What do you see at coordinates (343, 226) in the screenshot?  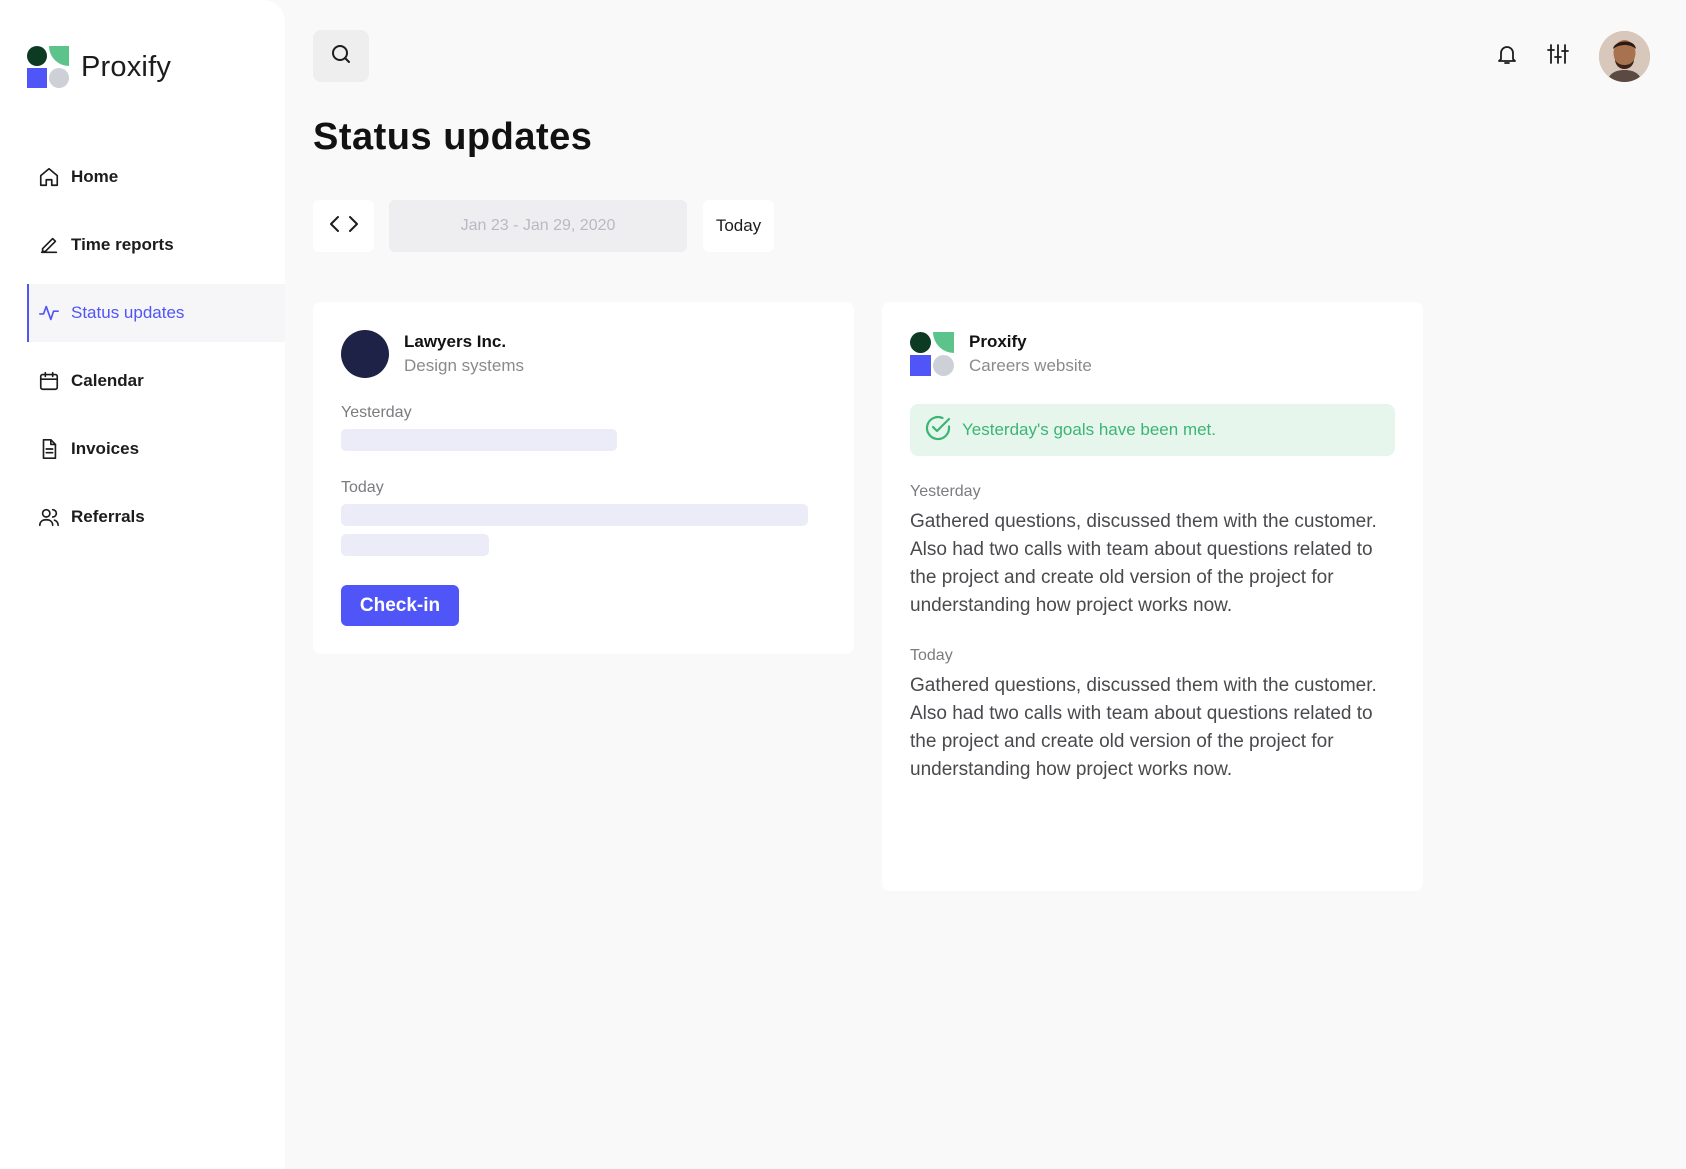 I see `date-navigation` at bounding box center [343, 226].